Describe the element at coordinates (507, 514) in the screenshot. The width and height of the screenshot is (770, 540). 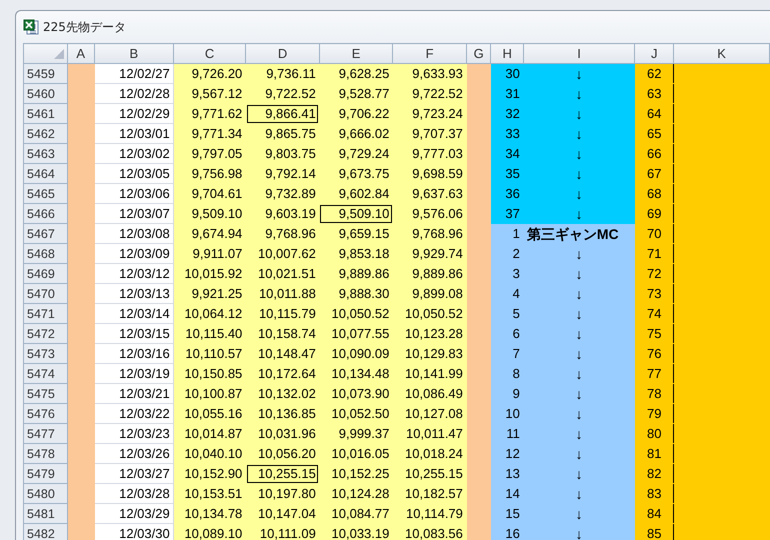
I see `table-cell: 15` at that location.